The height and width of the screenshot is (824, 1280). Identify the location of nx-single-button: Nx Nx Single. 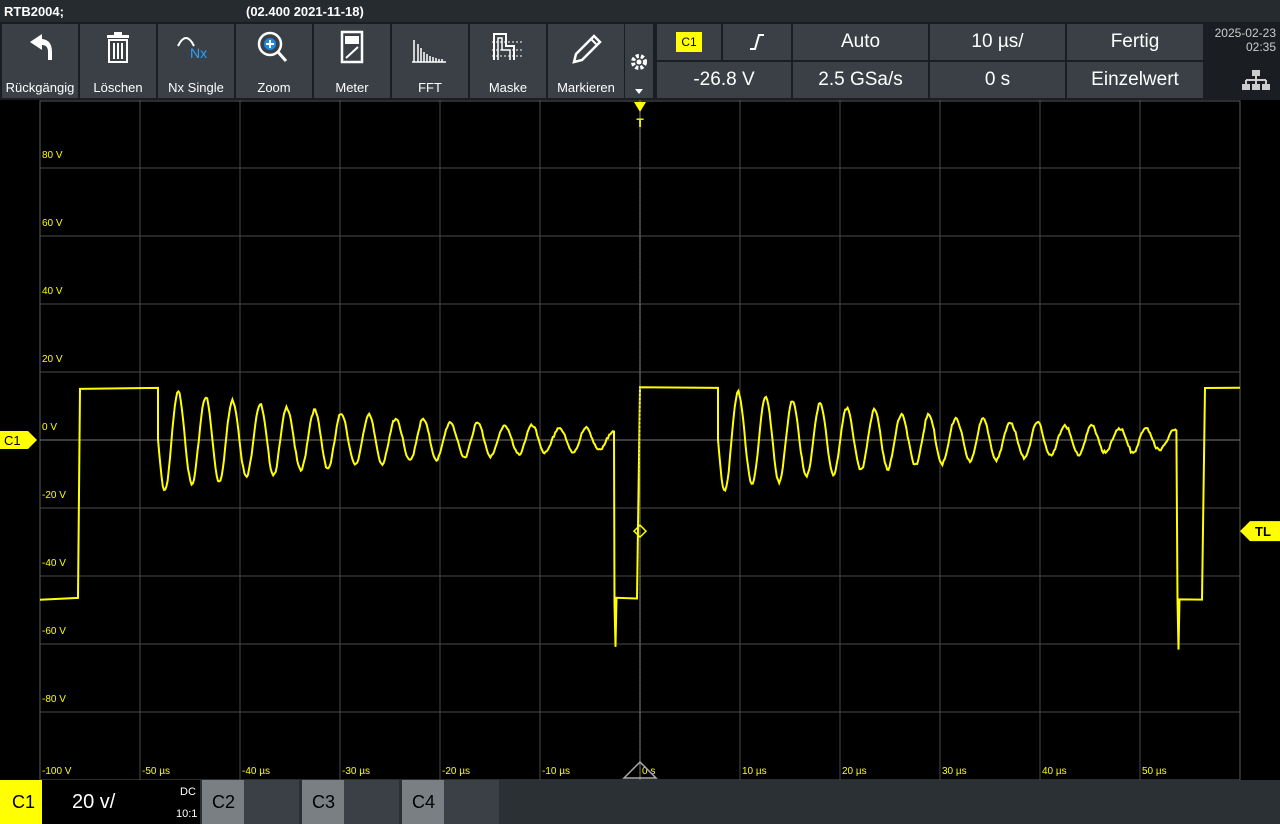
(196, 61).